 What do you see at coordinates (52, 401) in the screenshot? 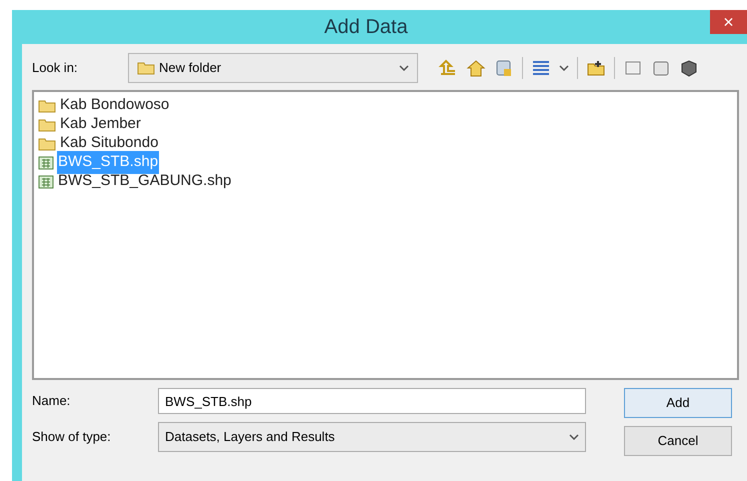
I see `name-label: Name:` at bounding box center [52, 401].